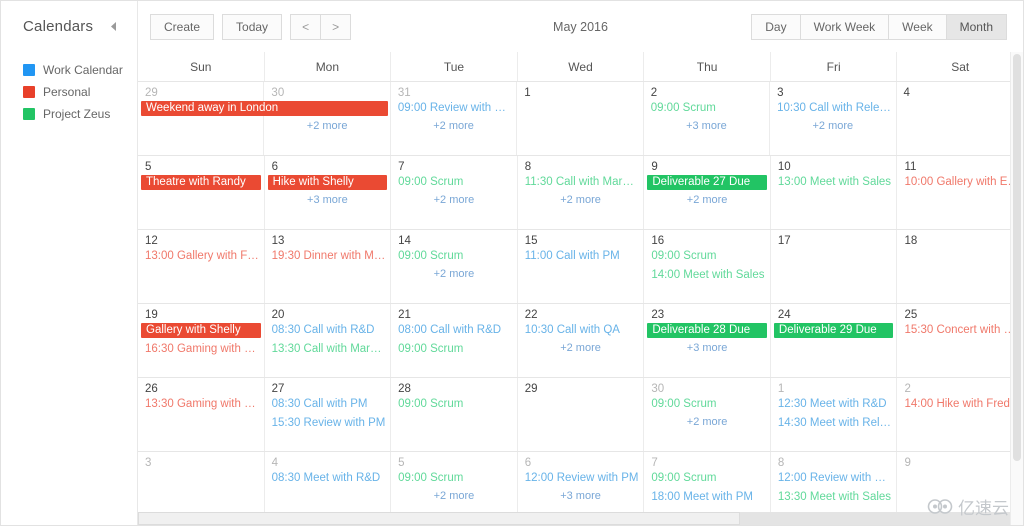  I want to click on horizontal-scrollbar, so click(580, 518).